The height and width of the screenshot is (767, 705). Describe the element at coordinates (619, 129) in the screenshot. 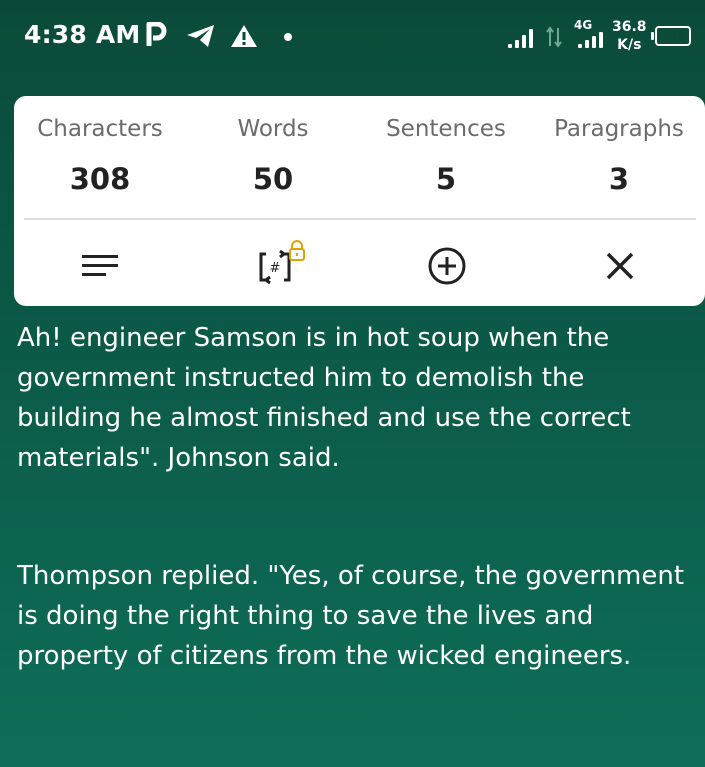

I see `stat-label: Paragraphs` at that location.